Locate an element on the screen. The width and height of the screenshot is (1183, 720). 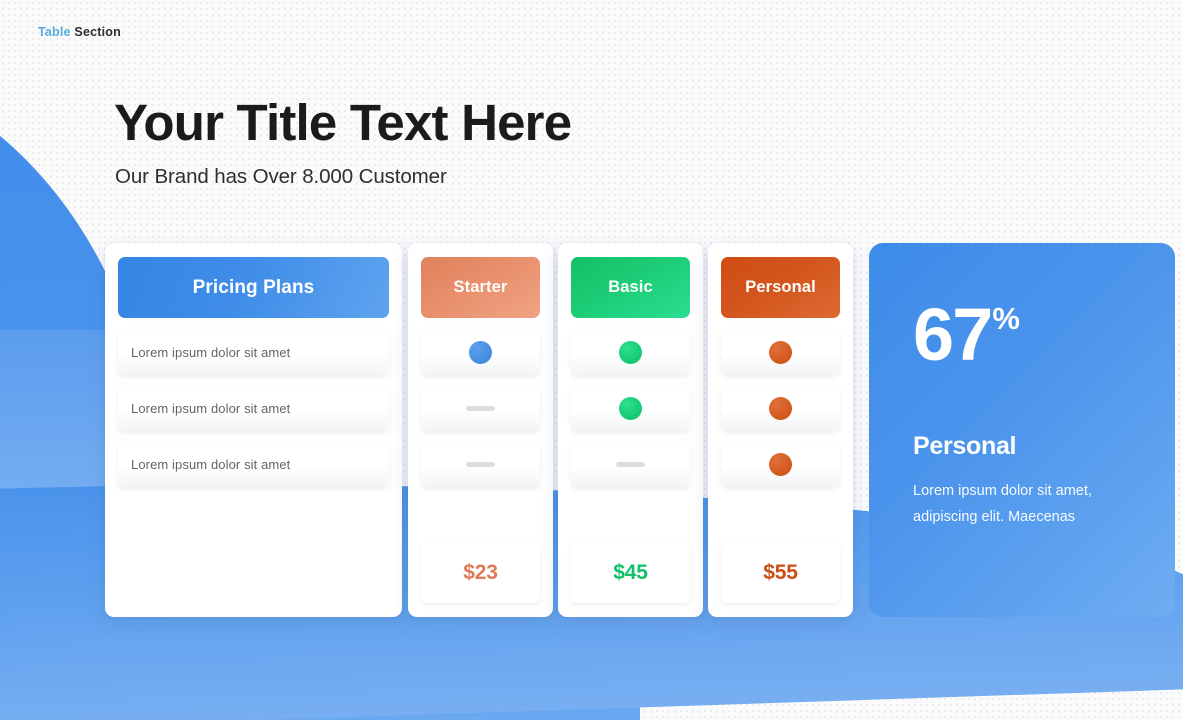
plan-price: $23 is located at coordinates (480, 572).